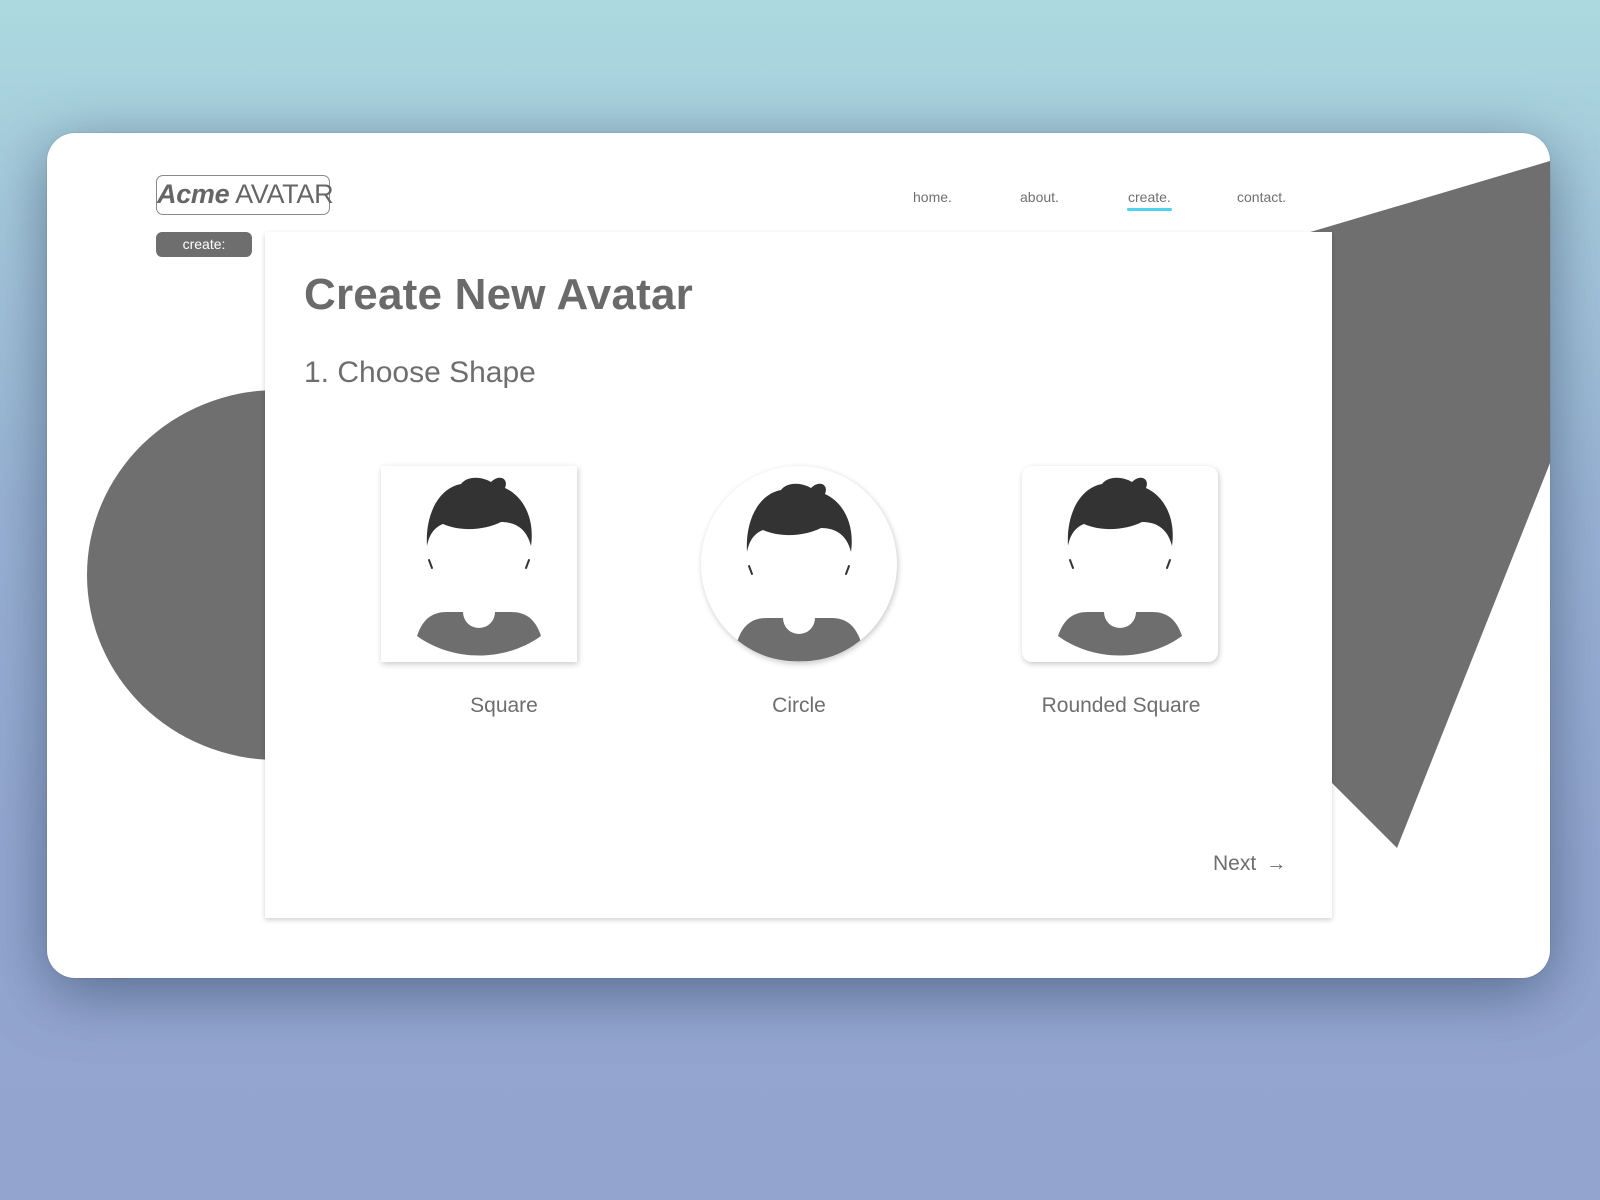 This screenshot has width=1600, height=1200. I want to click on arrow-right-icon: →, so click(1276, 864).